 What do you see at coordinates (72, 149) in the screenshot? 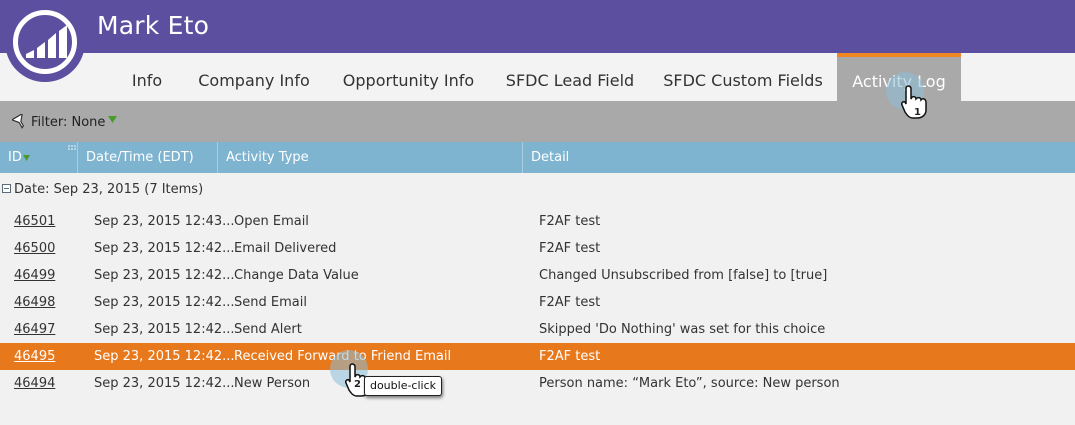
I see `column-resize-grip-icon` at bounding box center [72, 149].